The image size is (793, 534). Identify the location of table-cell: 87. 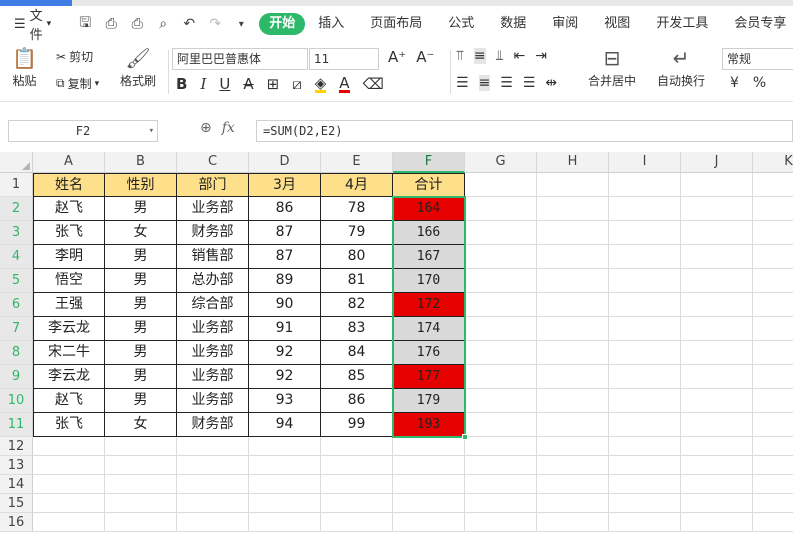
(285, 257).